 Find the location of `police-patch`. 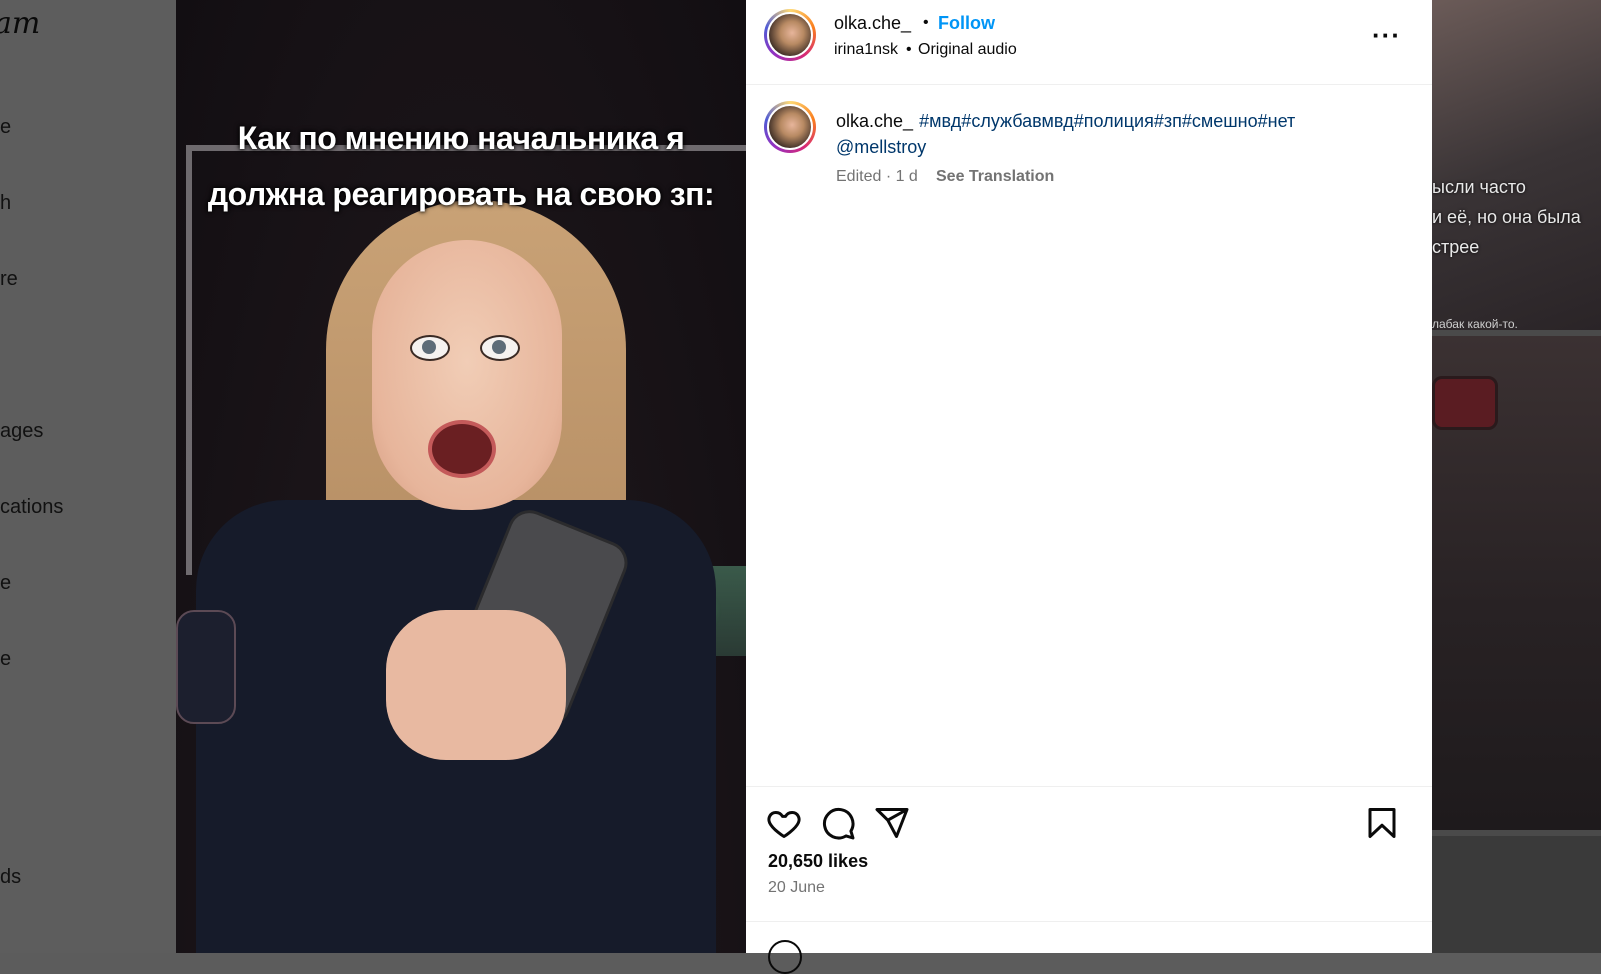

police-patch is located at coordinates (206, 667).